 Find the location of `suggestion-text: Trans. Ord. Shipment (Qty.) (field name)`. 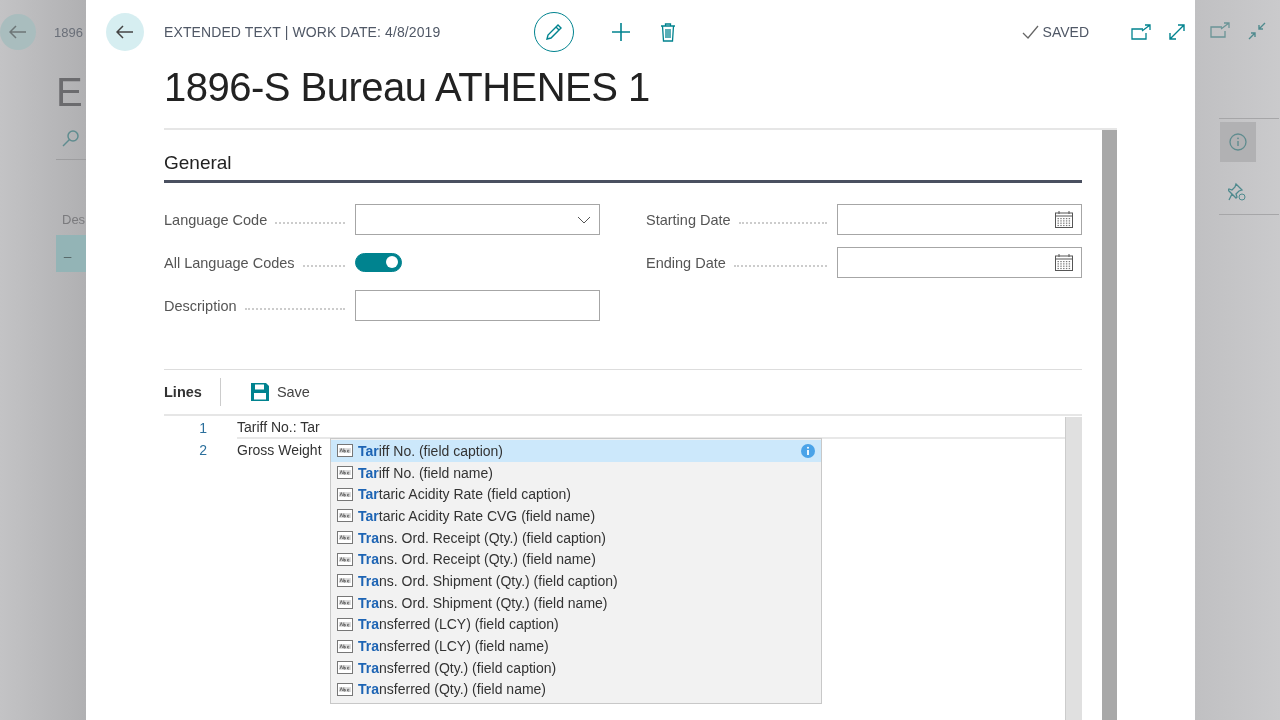

suggestion-text: Trans. Ord. Shipment (Qty.) (field name) is located at coordinates (483, 602).